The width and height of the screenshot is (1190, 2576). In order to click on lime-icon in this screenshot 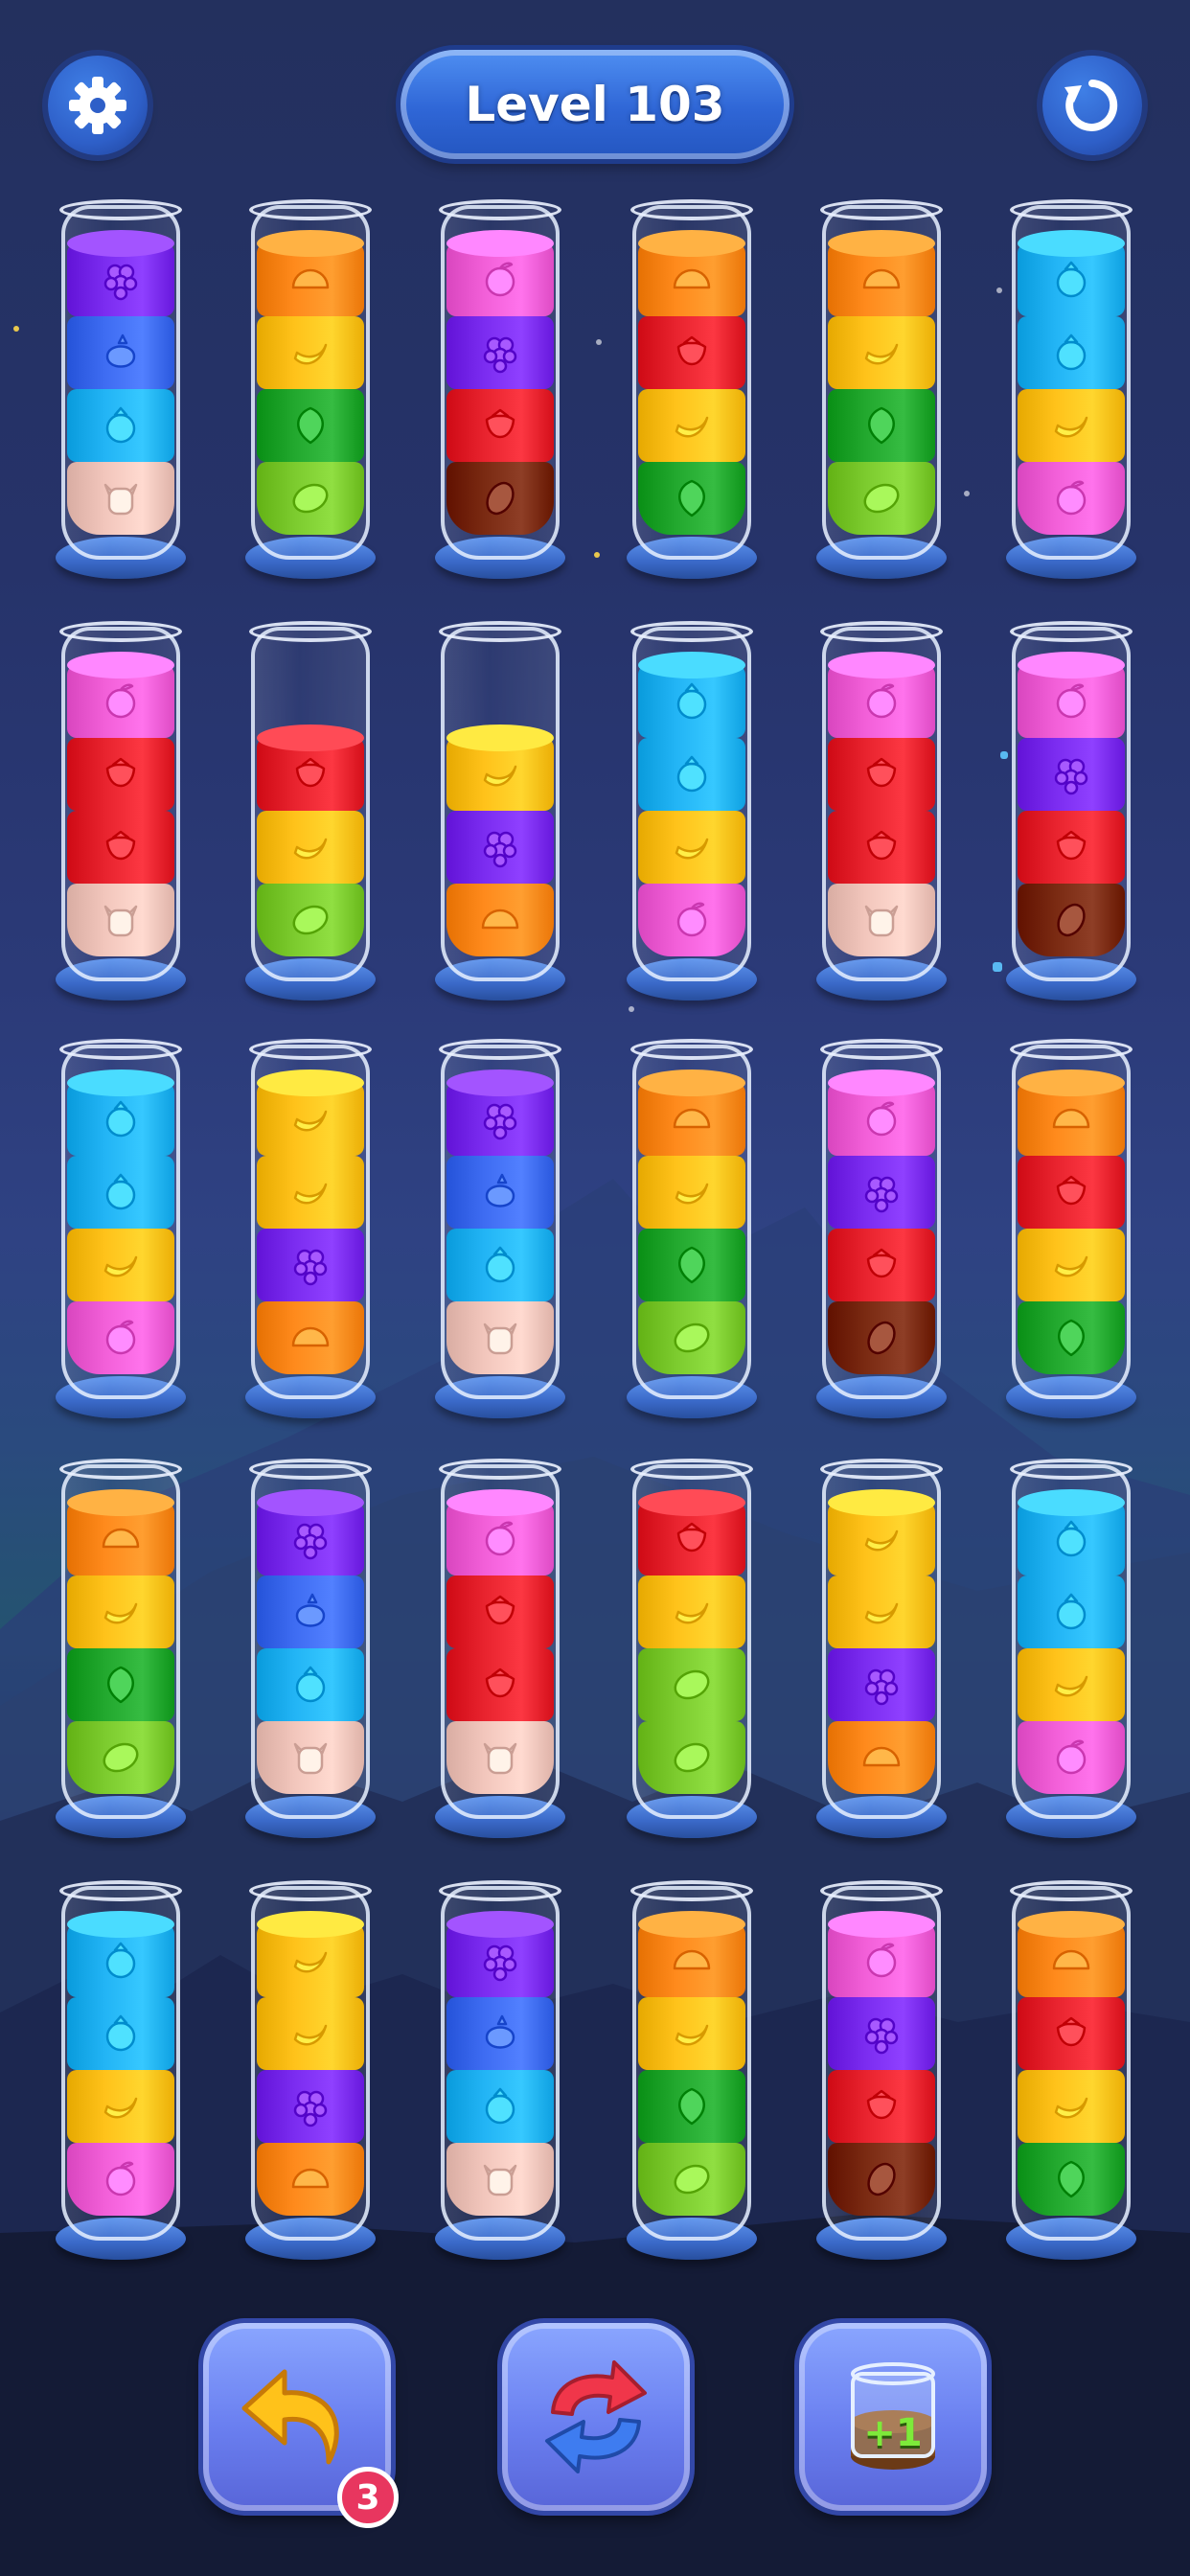, I will do `click(692, 2179)`.